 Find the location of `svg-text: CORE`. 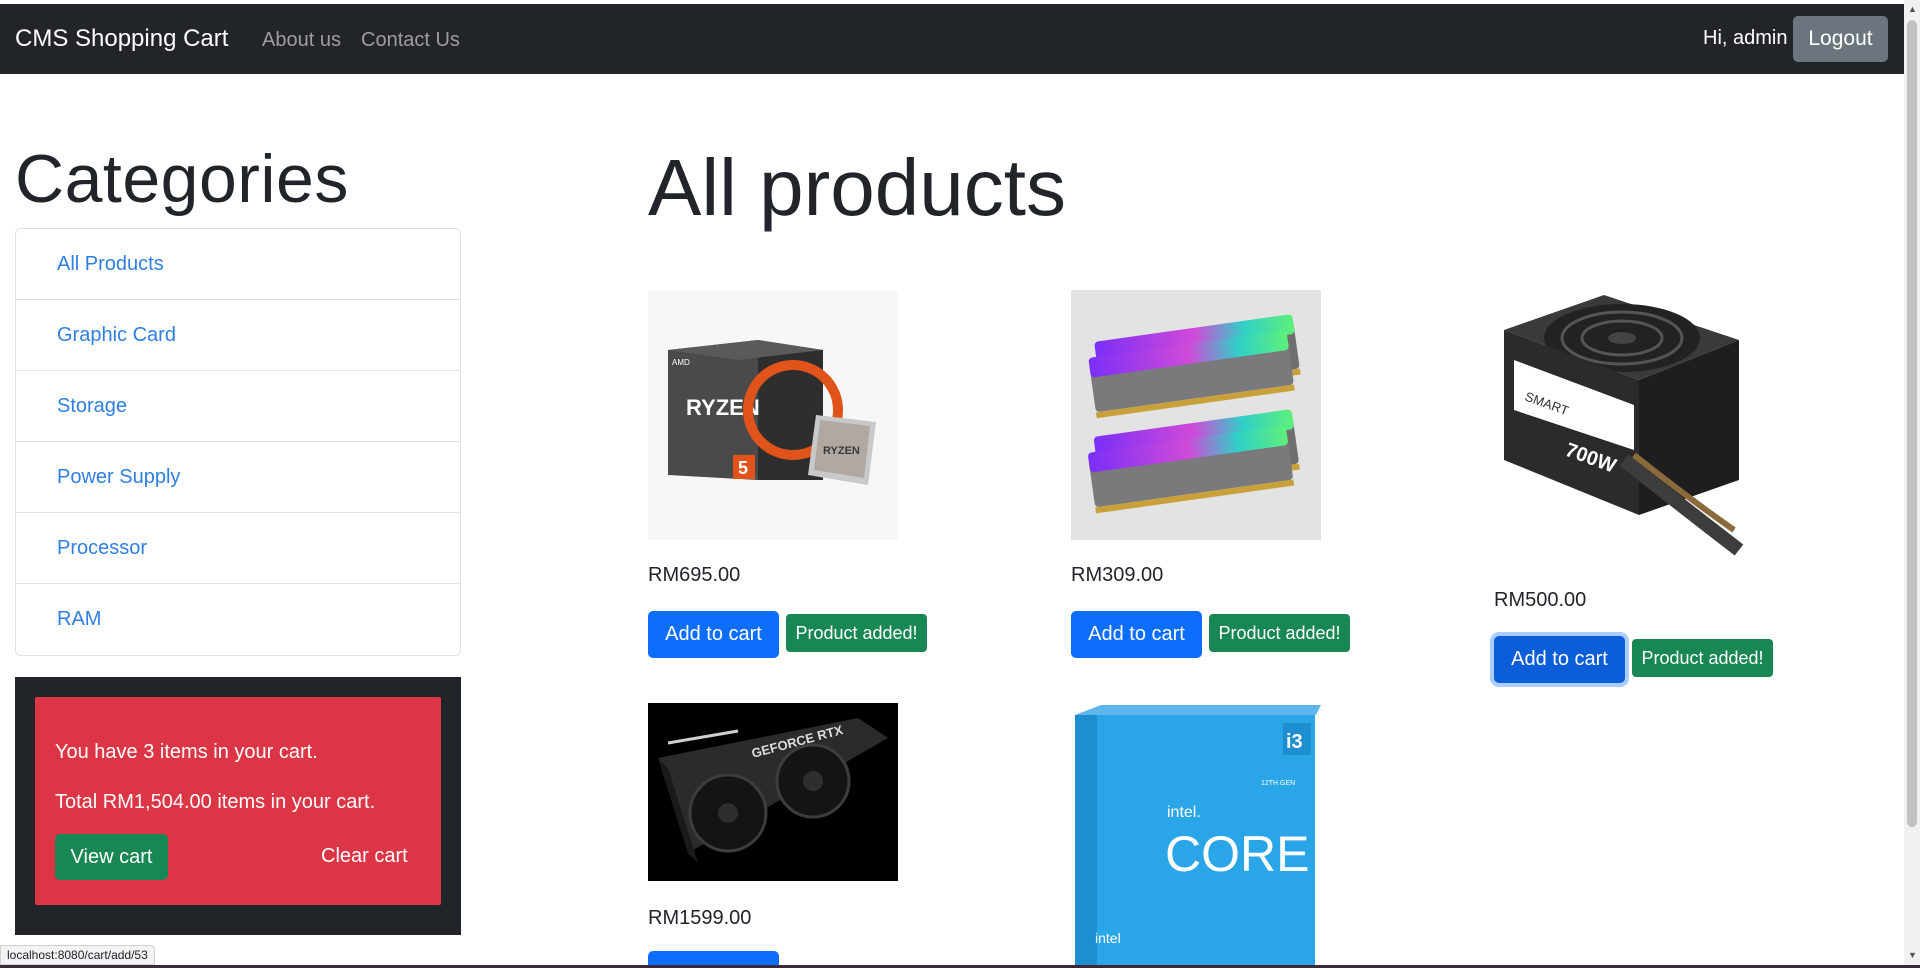

svg-text: CORE is located at coordinates (1237, 854).